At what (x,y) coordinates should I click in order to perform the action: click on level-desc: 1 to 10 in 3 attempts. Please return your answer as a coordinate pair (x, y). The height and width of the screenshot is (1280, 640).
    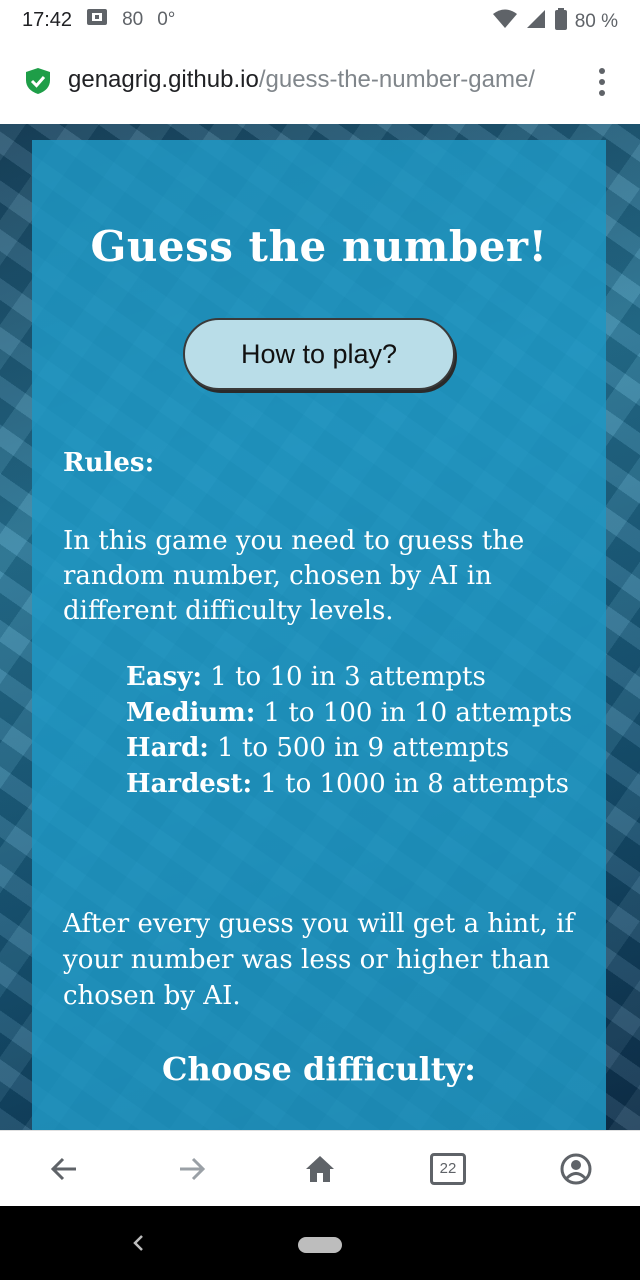
    Looking at the image, I should click on (344, 677).